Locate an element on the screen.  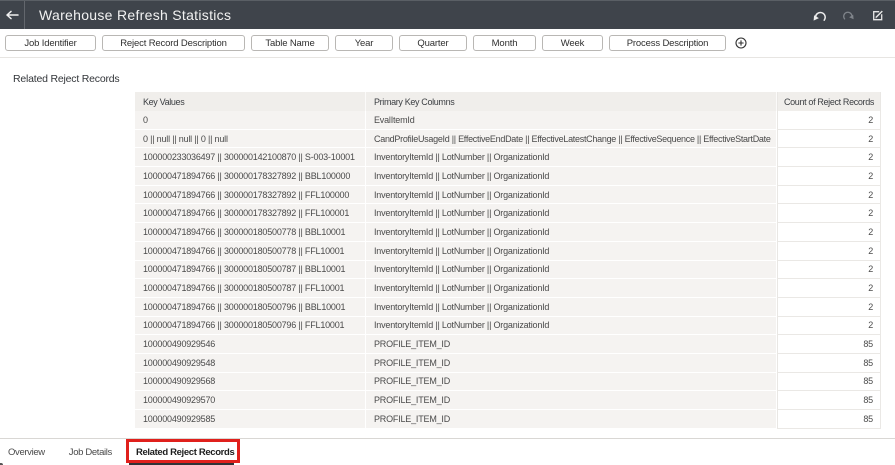
back-button is located at coordinates (12, 15).